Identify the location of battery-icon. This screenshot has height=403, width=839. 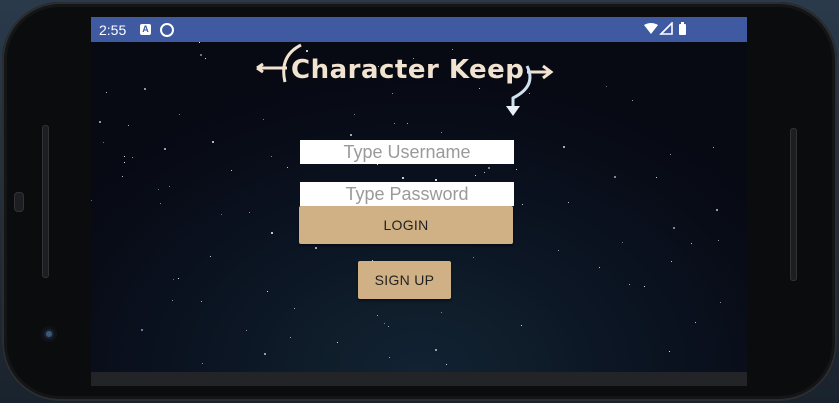
(682, 29).